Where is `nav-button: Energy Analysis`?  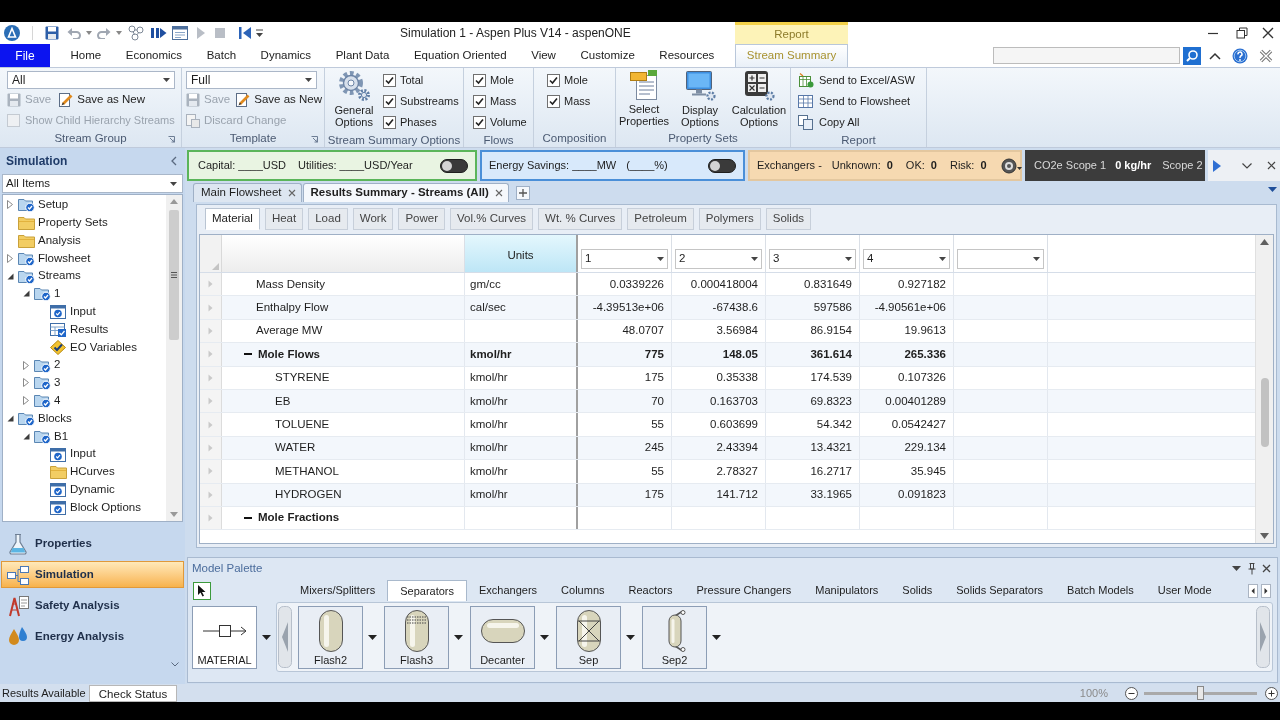
nav-button: Energy Analysis is located at coordinates (92, 636).